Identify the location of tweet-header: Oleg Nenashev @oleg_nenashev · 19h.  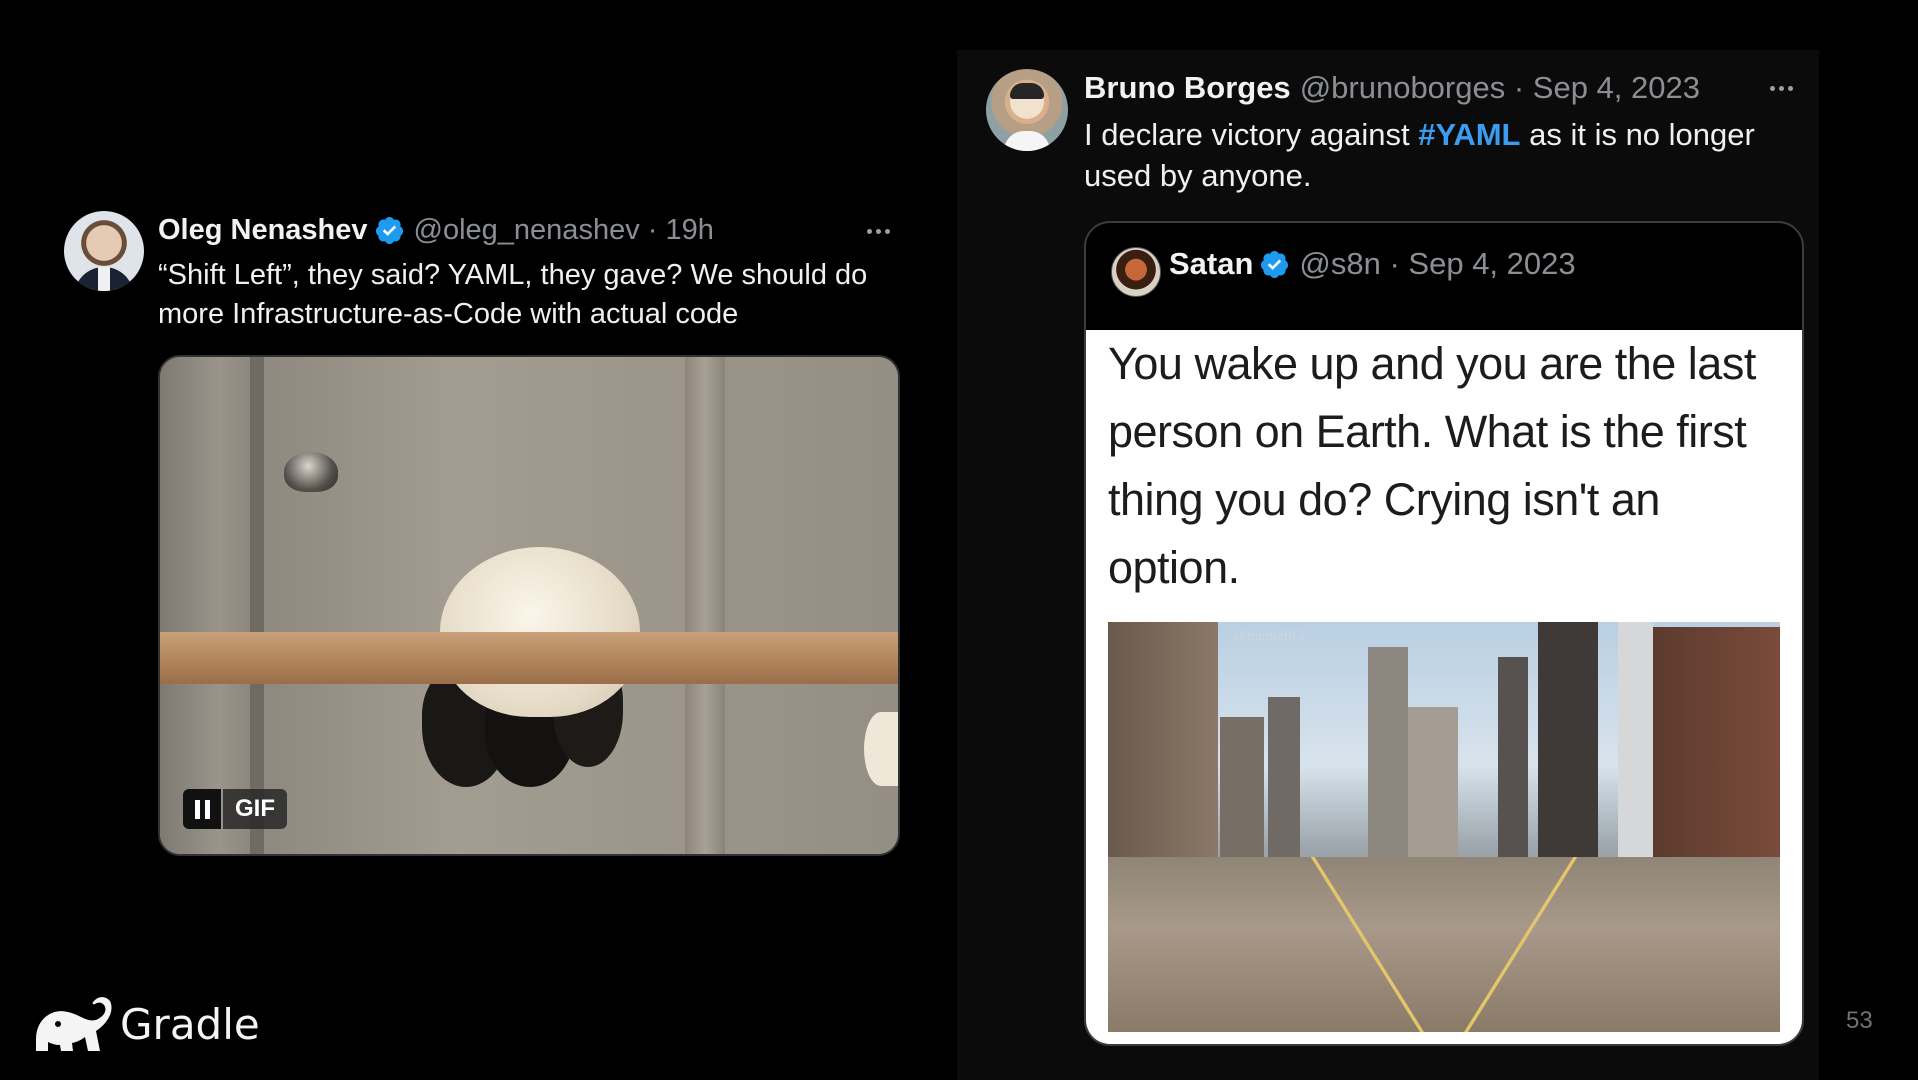
(436, 230).